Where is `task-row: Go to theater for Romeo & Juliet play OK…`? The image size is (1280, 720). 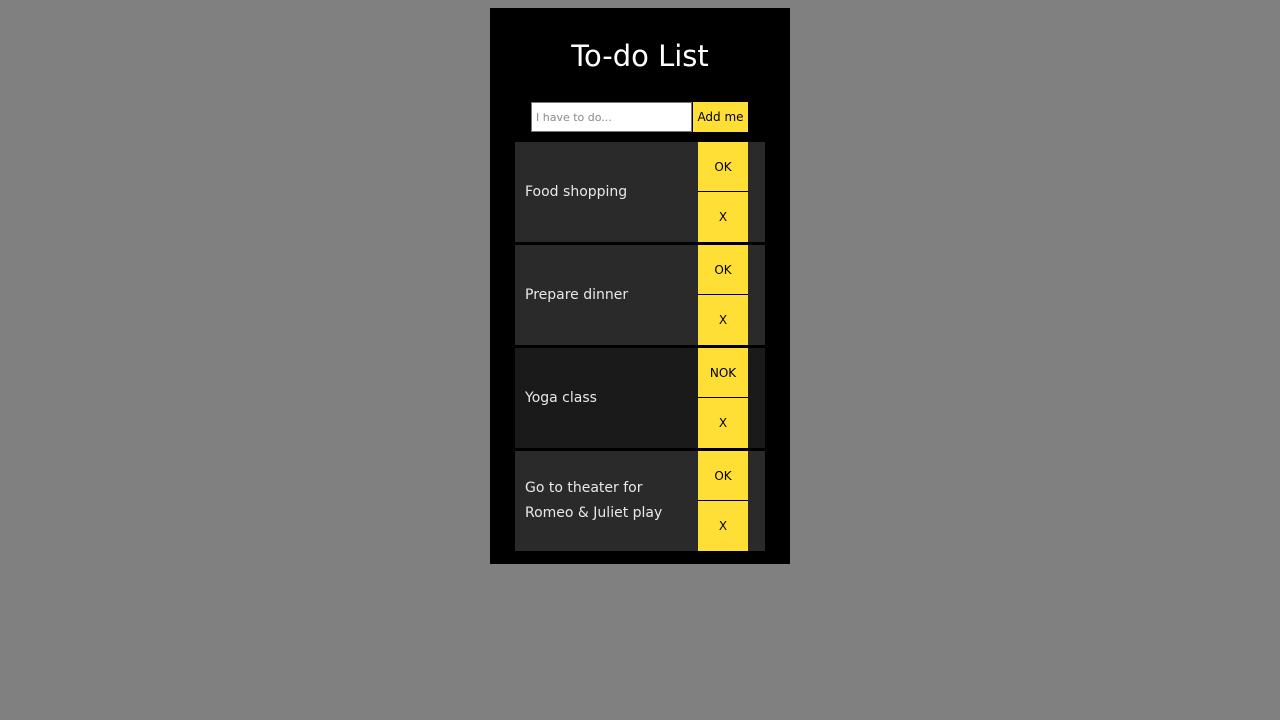
task-row: Go to theater for Romeo & Juliet play OK… is located at coordinates (640, 501).